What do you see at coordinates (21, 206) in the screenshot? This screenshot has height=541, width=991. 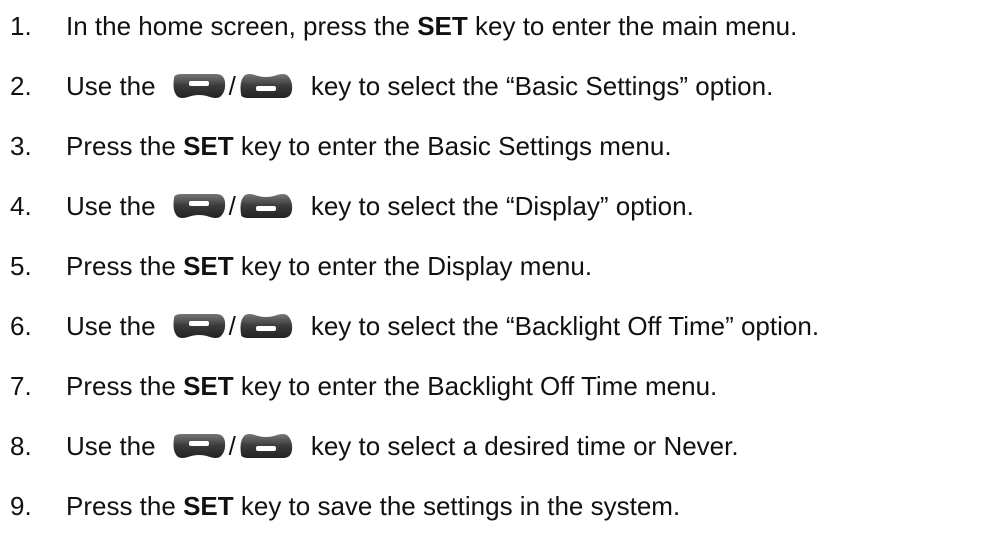 I see `step-number: 4.` at bounding box center [21, 206].